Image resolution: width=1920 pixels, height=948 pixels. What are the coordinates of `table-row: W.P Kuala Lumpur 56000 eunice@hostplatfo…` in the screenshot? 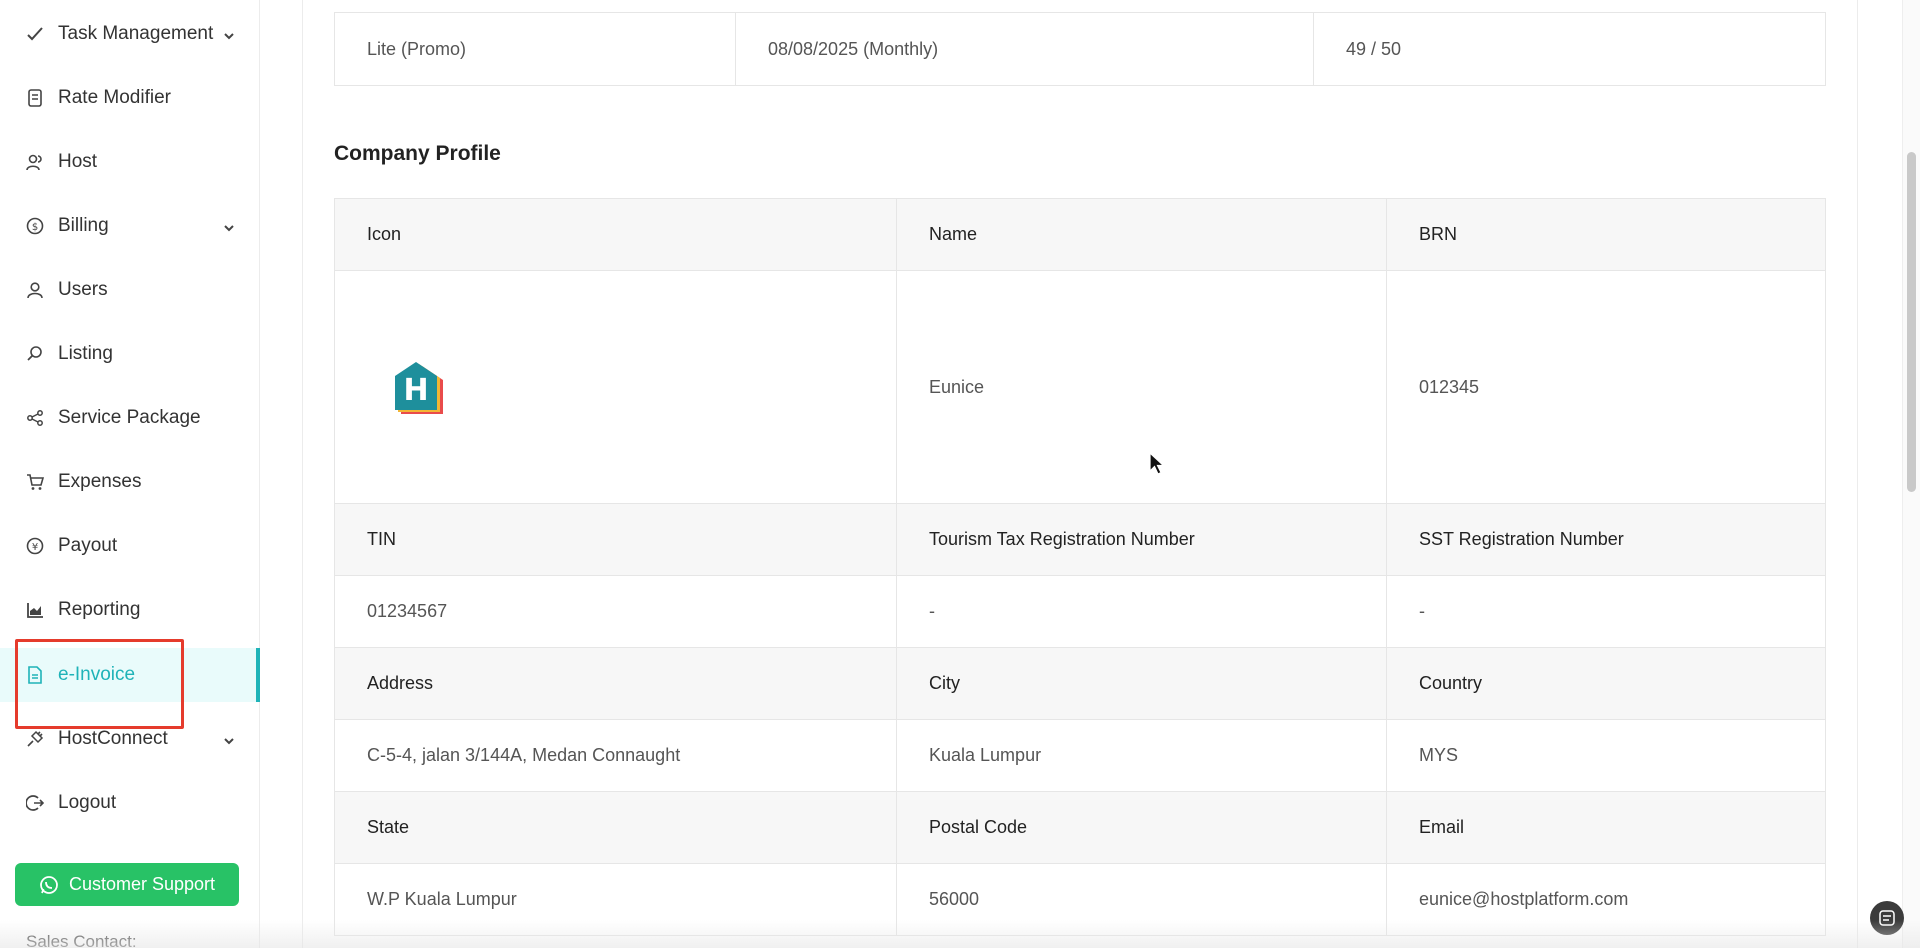 It's located at (1080, 899).